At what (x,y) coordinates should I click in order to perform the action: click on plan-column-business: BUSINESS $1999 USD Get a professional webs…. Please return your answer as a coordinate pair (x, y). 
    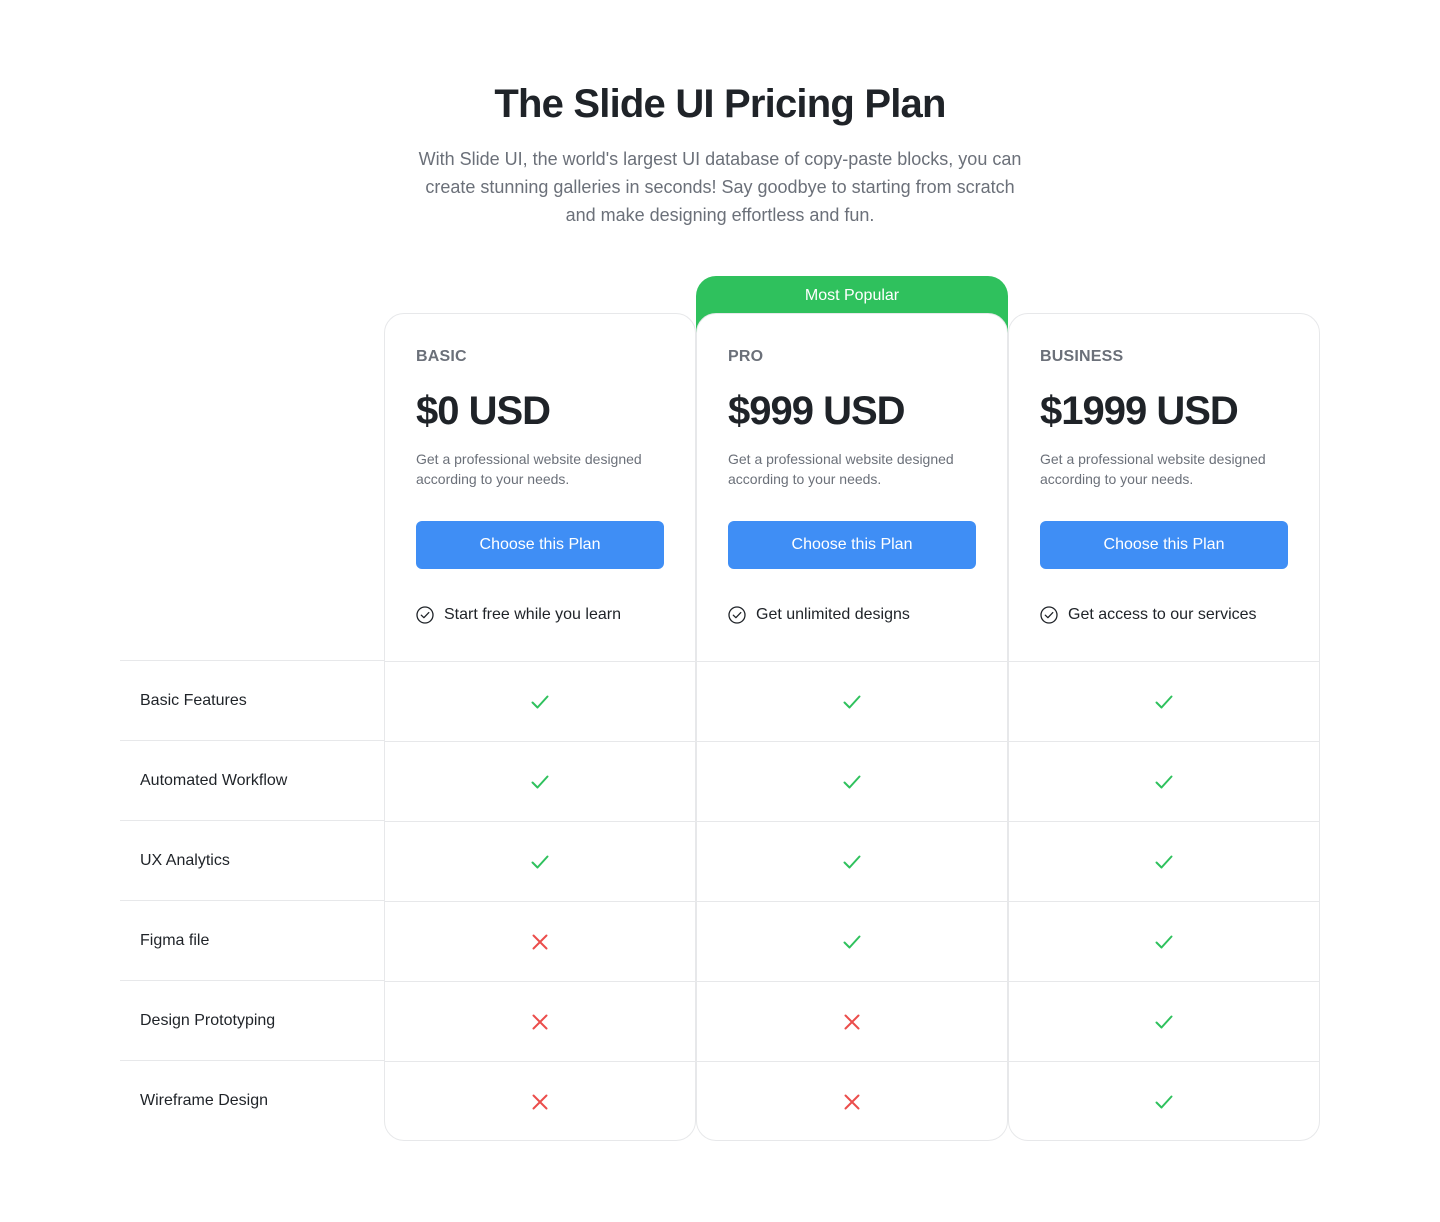
    Looking at the image, I should click on (1164, 727).